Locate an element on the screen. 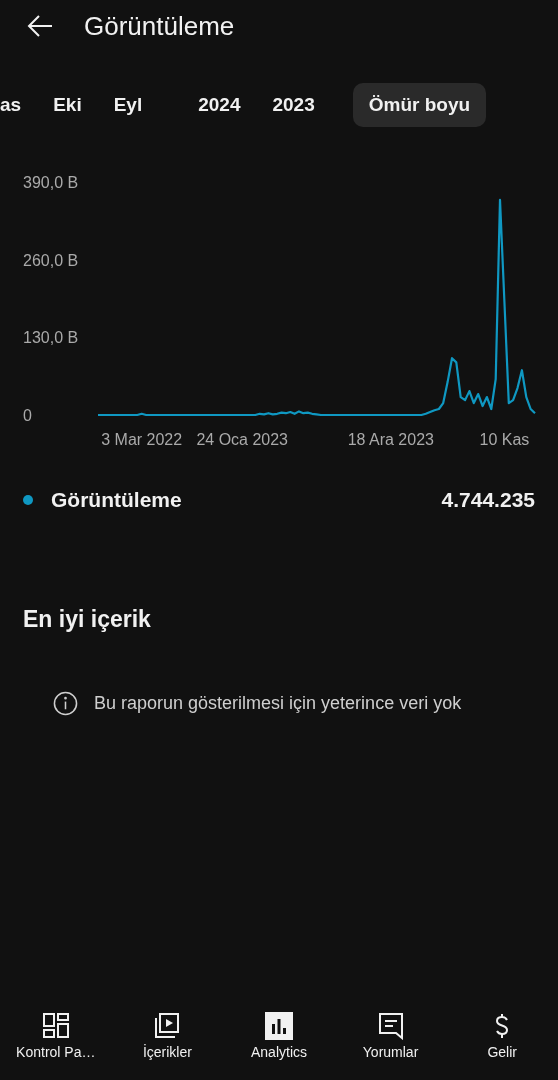 The image size is (558, 1080). period-tab: 2024 is located at coordinates (219, 105).